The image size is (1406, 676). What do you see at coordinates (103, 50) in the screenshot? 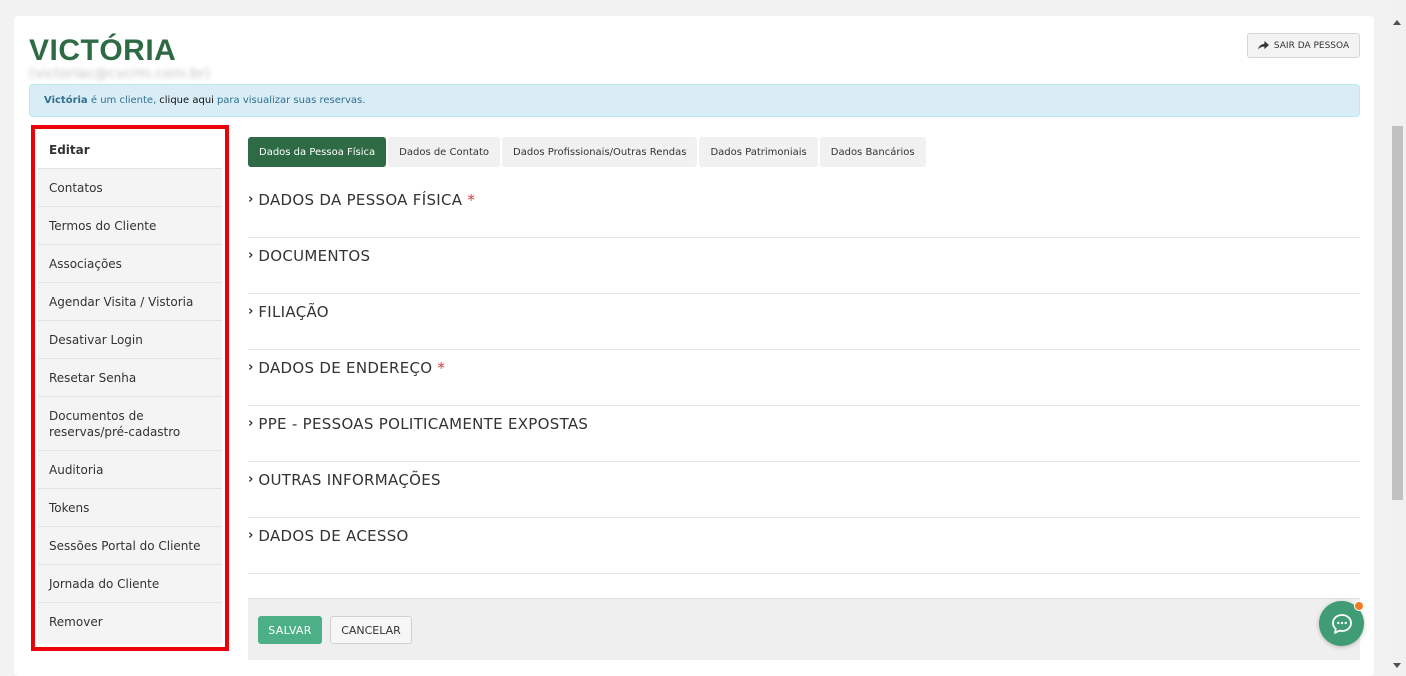
I see `page-title: VICTÓRIA` at bounding box center [103, 50].